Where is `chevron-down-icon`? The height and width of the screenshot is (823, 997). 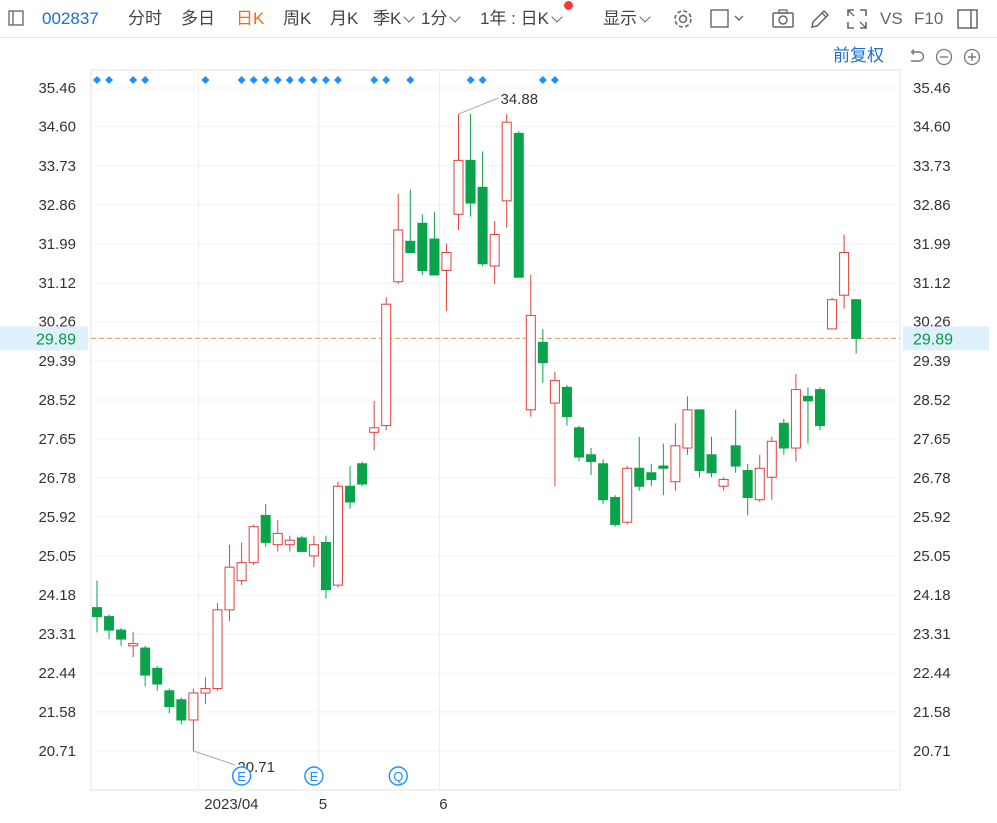
chevron-down-icon is located at coordinates (645, 17).